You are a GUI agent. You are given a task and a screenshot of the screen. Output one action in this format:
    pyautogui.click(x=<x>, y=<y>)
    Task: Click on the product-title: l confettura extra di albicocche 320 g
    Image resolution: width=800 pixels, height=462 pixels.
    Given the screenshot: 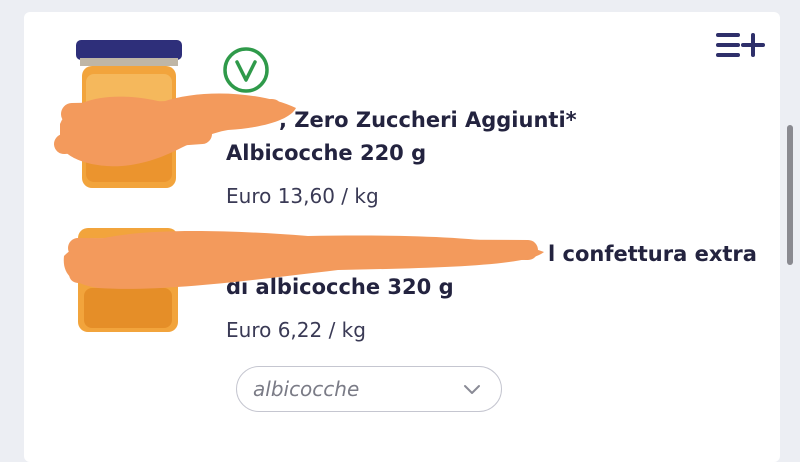 What is the action you would take?
    pyautogui.click(x=491, y=271)
    